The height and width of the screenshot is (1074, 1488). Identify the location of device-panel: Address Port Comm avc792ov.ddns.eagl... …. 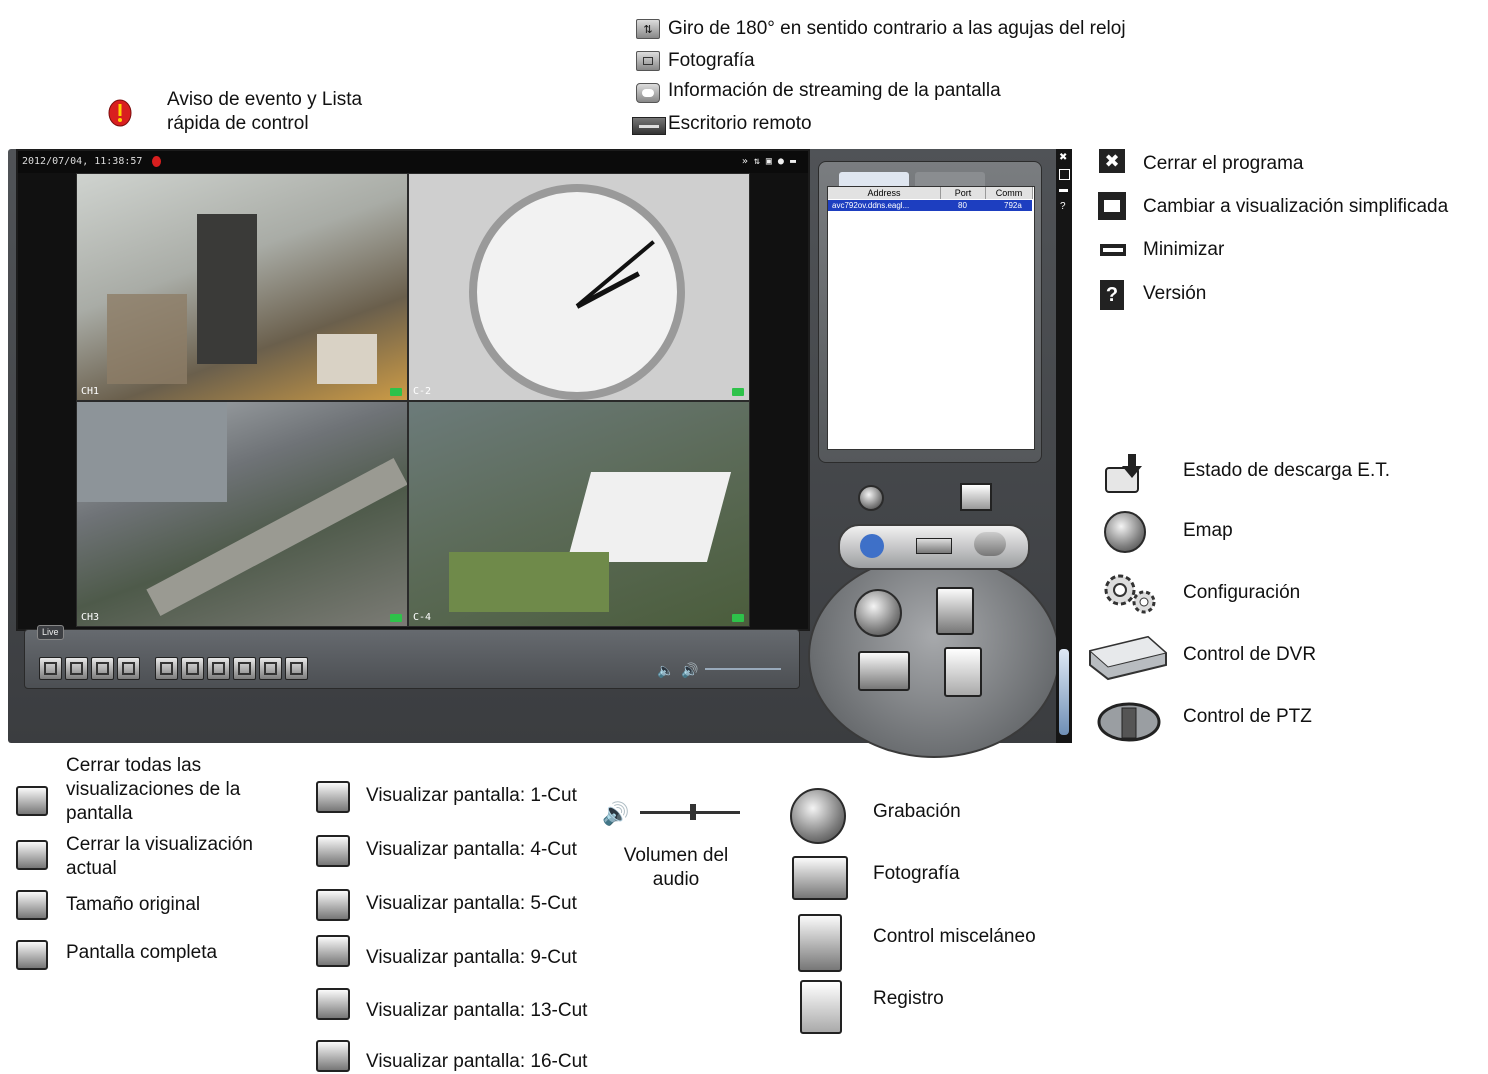
(930, 312).